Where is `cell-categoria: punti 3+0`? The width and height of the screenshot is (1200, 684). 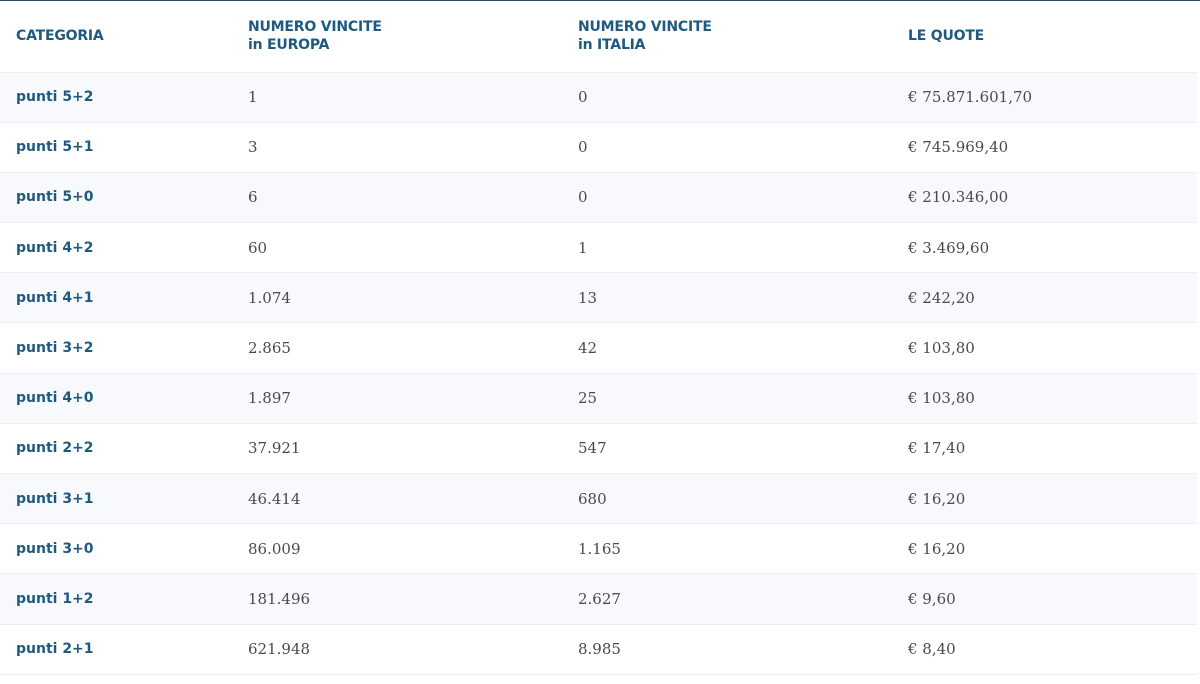 cell-categoria: punti 3+0 is located at coordinates (55, 548).